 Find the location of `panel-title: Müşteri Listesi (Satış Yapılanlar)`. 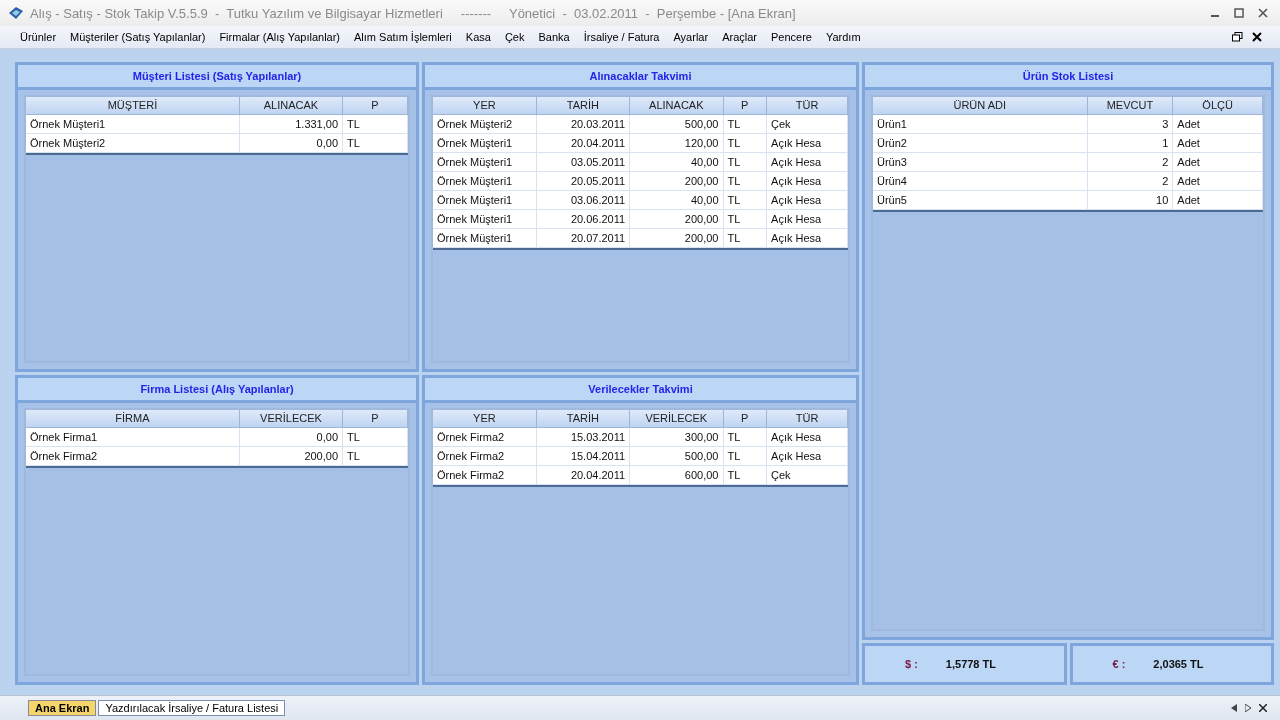

panel-title: Müşteri Listesi (Satış Yapılanlar) is located at coordinates (217, 77).